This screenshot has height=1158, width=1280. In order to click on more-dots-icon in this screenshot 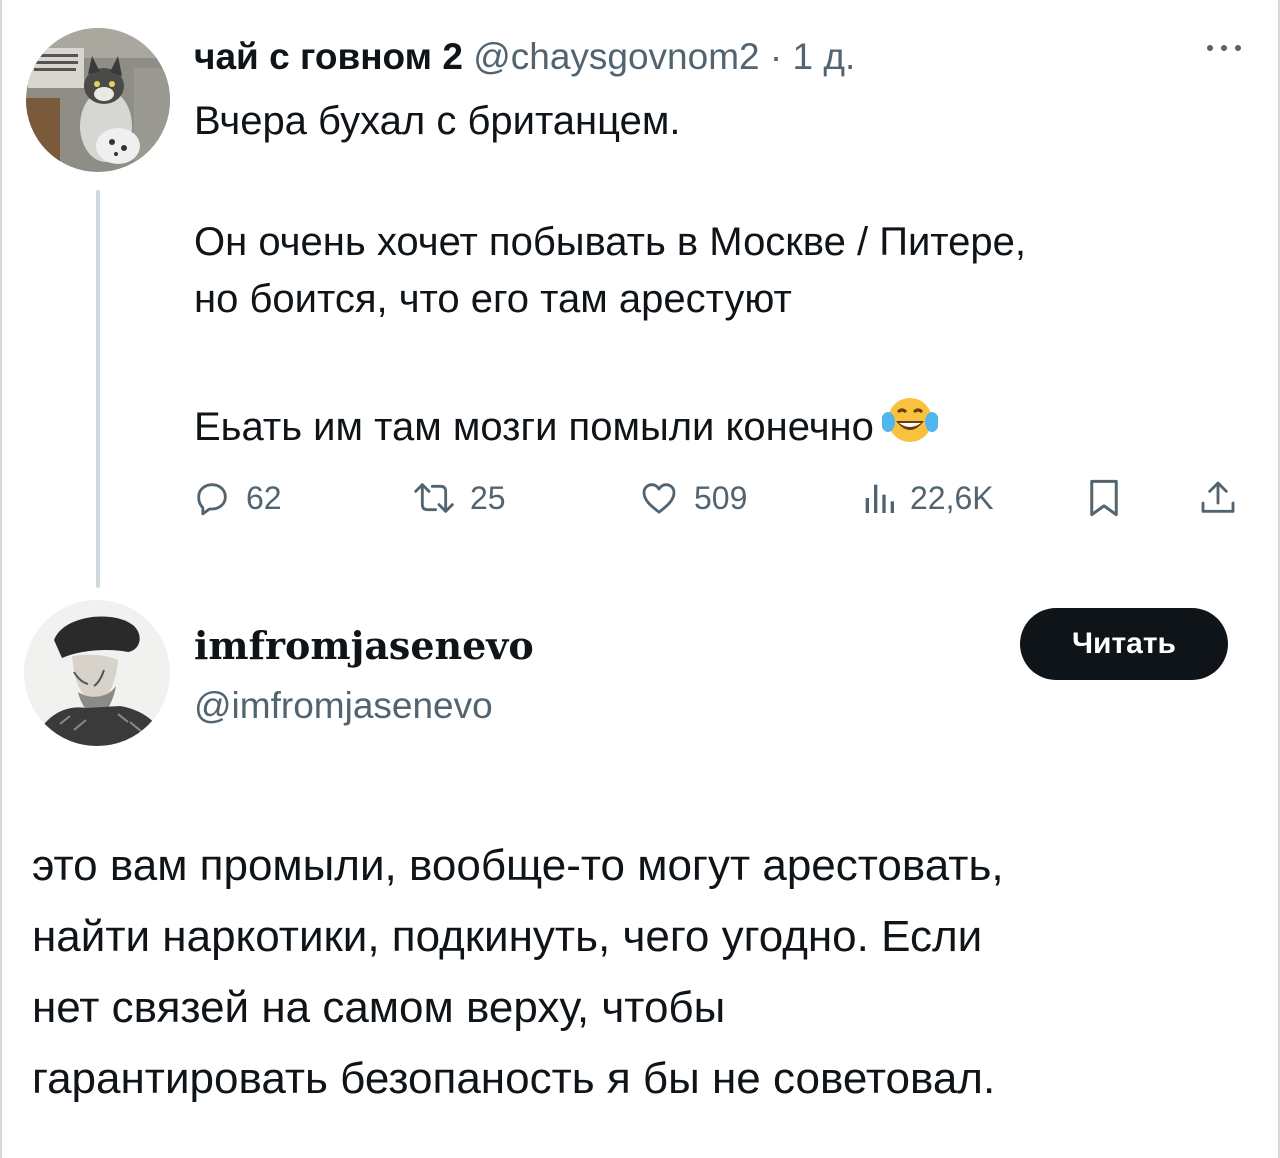, I will do `click(1224, 45)`.